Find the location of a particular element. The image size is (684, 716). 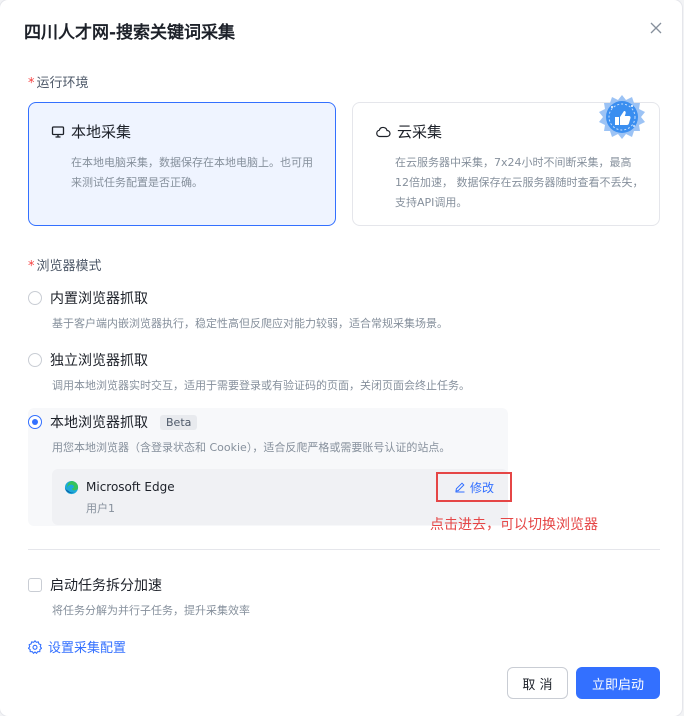

edit-browser-button: 修改 is located at coordinates (474, 487).